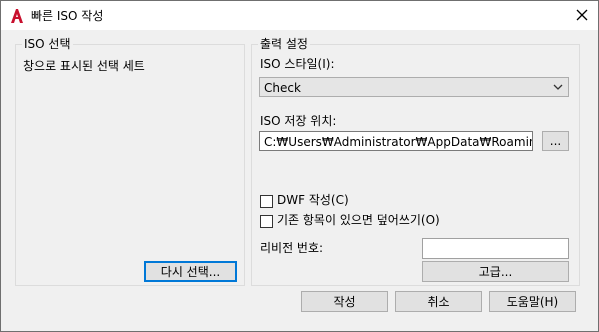  What do you see at coordinates (17, 16) in the screenshot?
I see `autocad-a-icon` at bounding box center [17, 16].